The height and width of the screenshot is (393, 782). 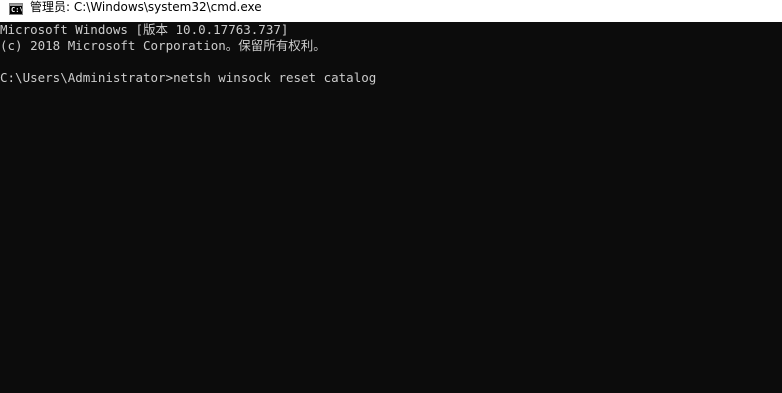 I want to click on icon-prompt-glyph: C:\, so click(x=17, y=10).